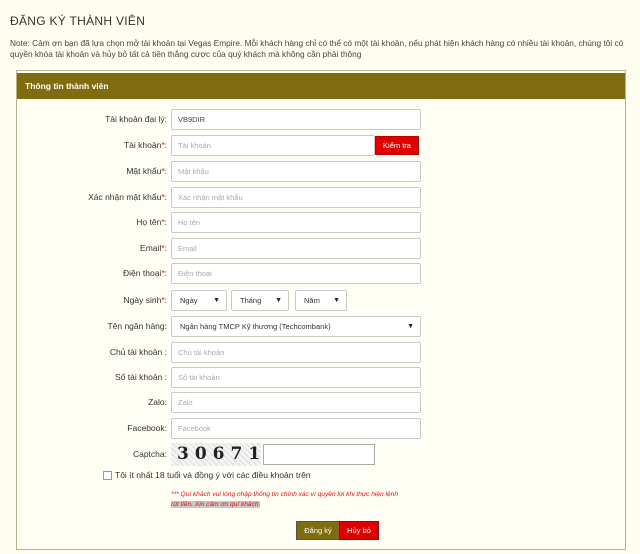  I want to click on username-input, so click(273, 145).